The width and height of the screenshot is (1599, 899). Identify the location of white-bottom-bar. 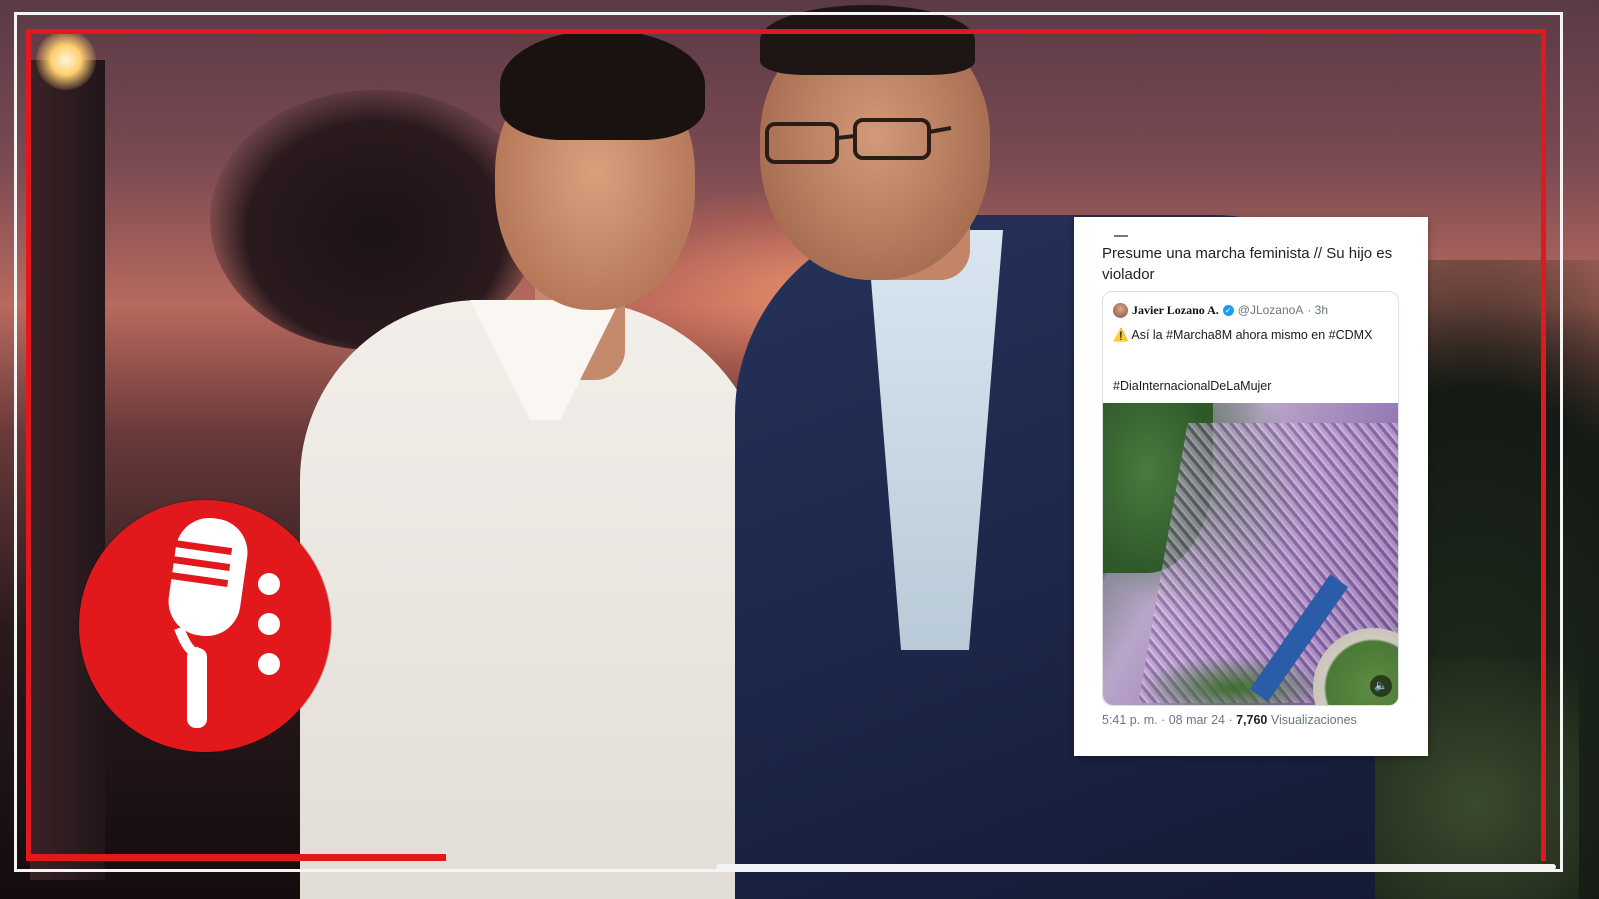
(1136, 867).